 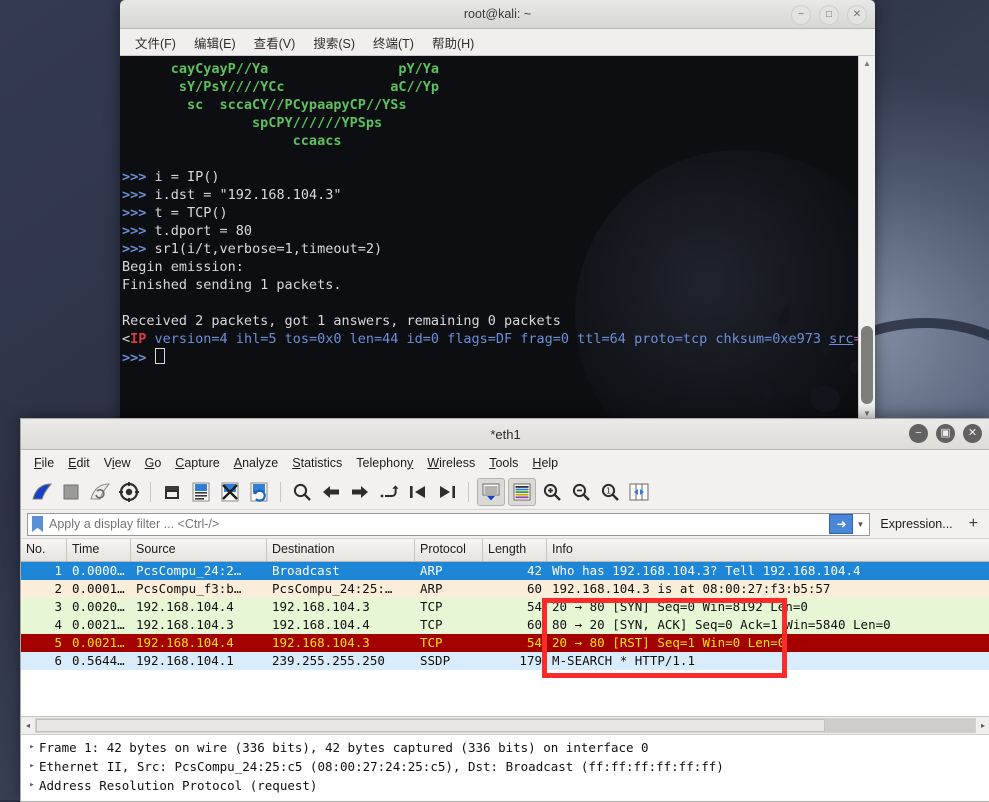 I want to click on detail-horizontal-scrollbar: ◂ ▸, so click(x=505, y=726).